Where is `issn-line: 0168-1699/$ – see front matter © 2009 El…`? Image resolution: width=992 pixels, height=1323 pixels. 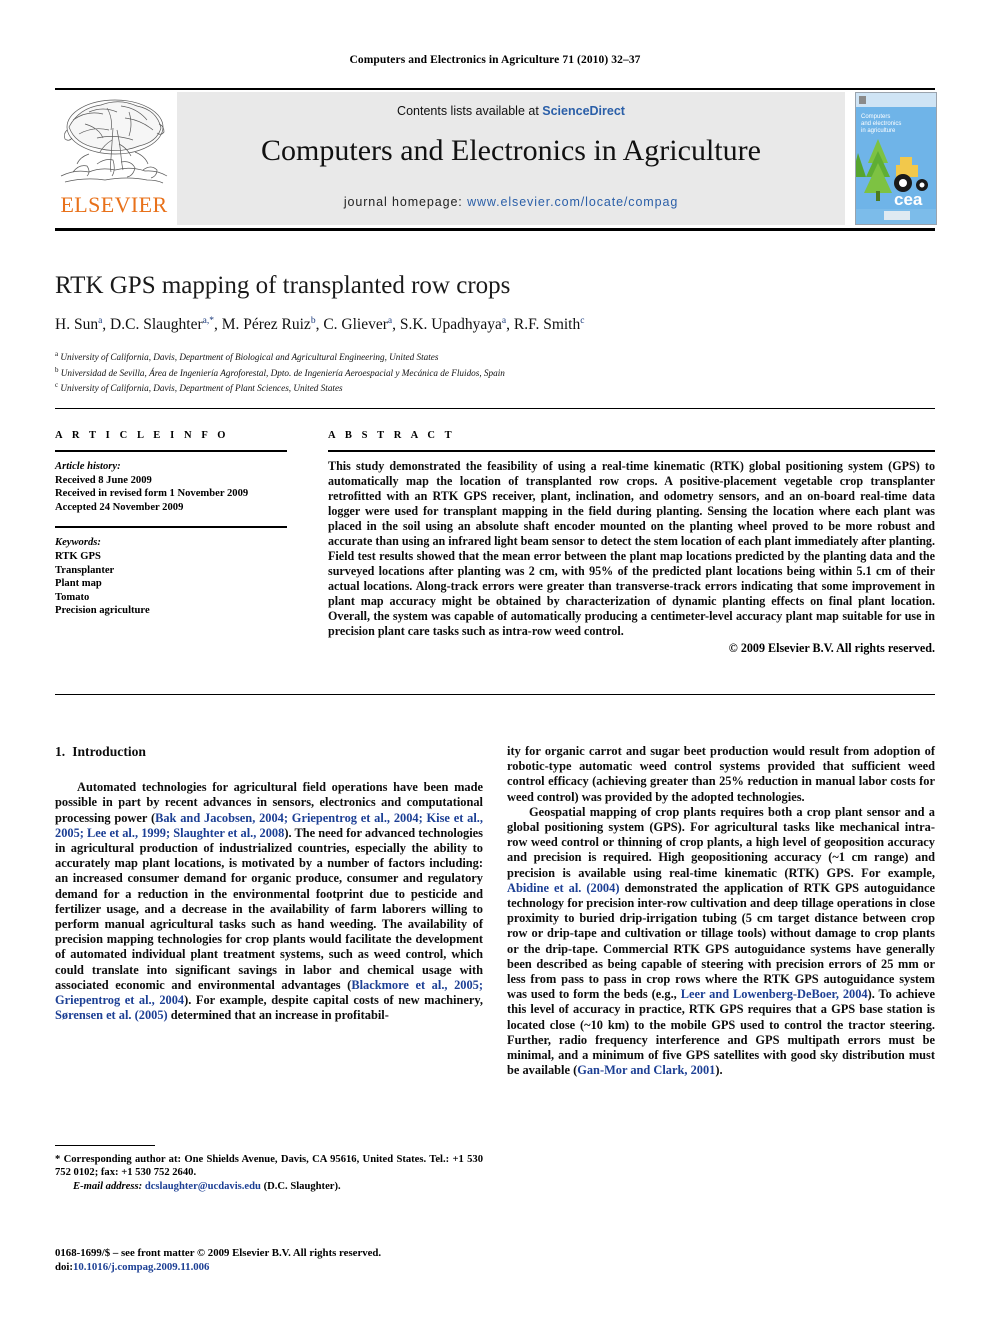 issn-line: 0168-1699/$ – see front matter © 2009 El… is located at coordinates (218, 1253).